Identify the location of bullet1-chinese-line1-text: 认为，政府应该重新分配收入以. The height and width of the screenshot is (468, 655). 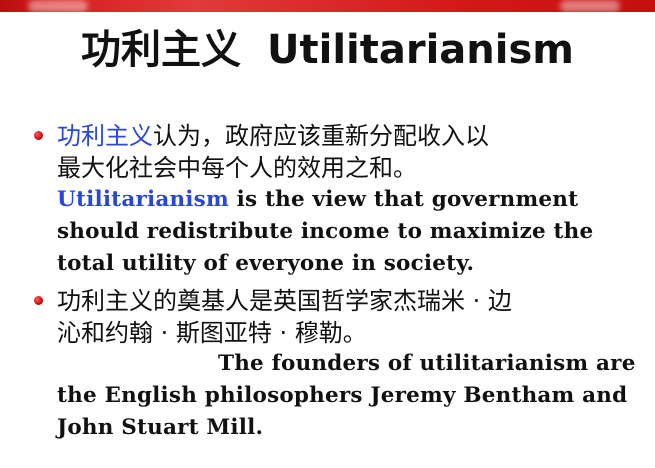
(321, 136).